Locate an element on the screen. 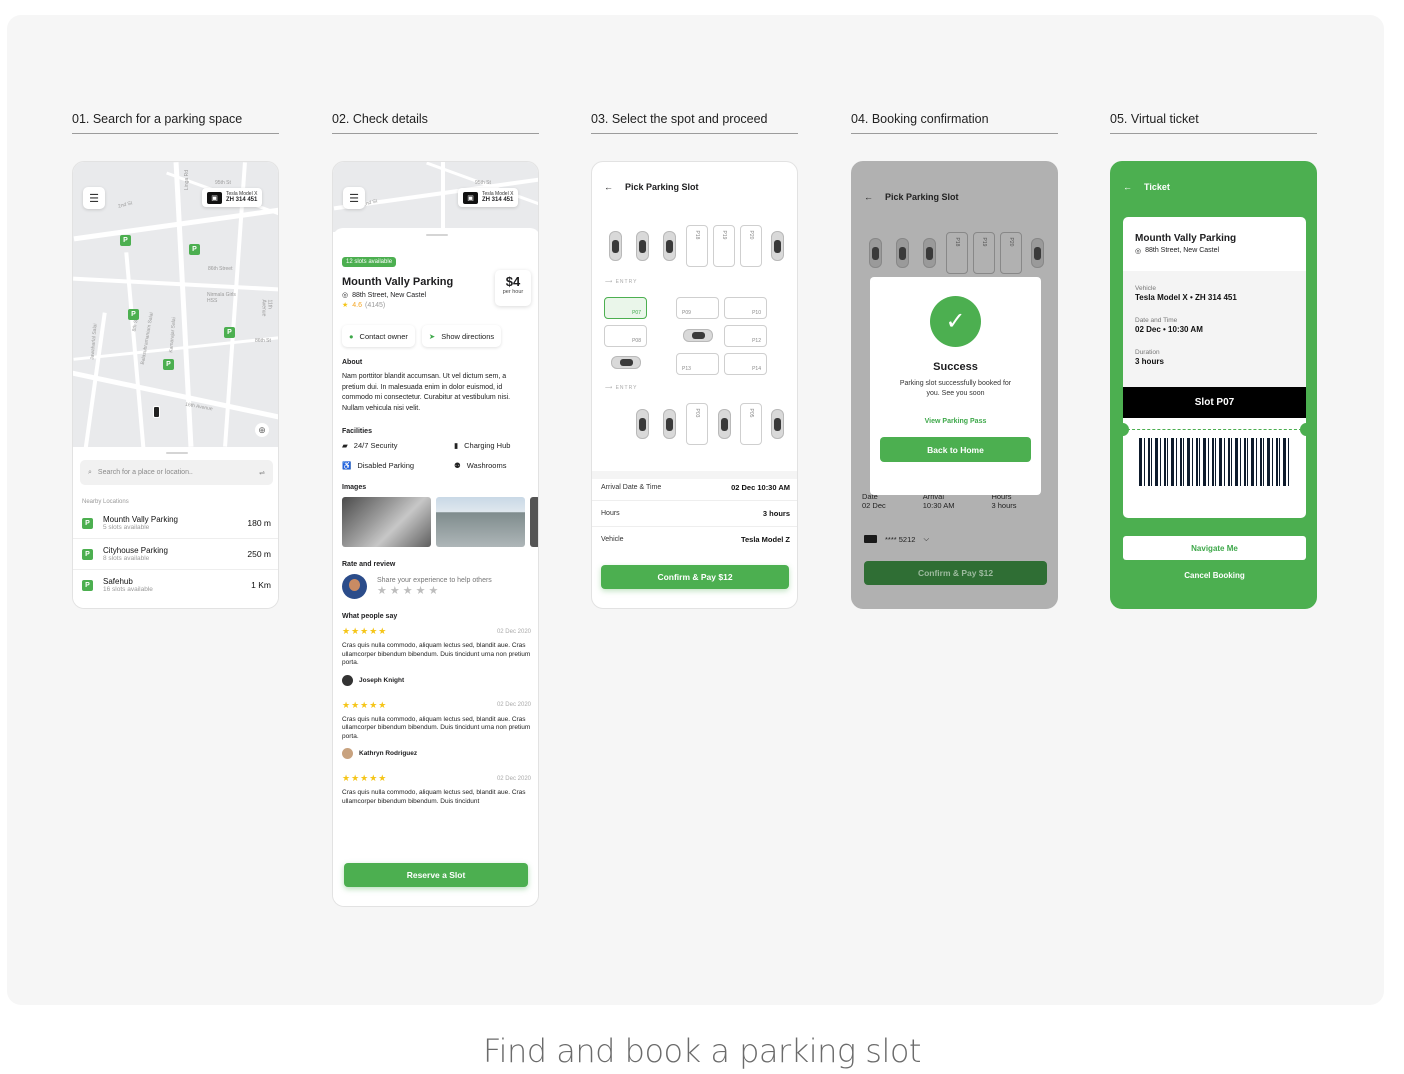 The image size is (1404, 1074). menu-icon: ☰ is located at coordinates (94, 198).